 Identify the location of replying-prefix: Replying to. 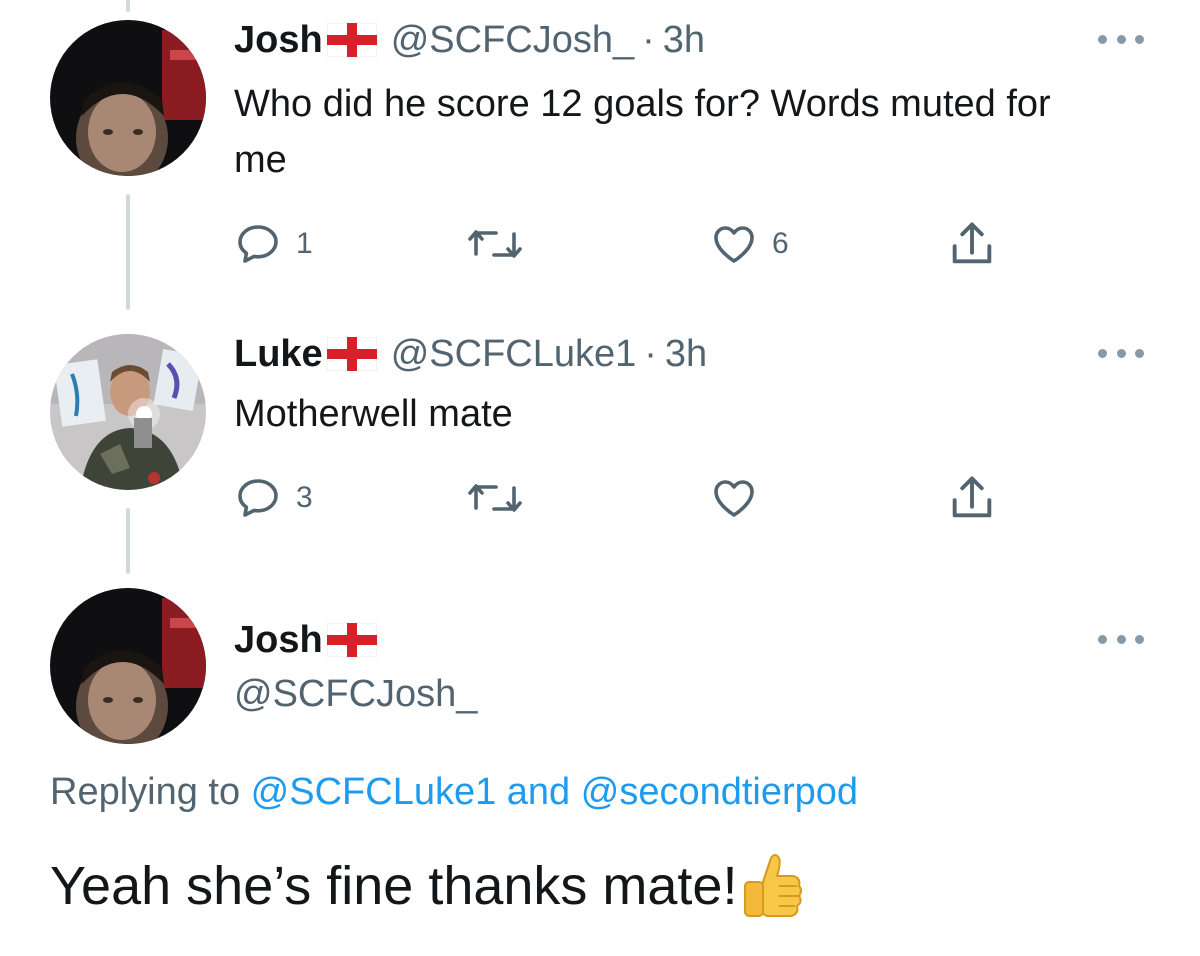
(150, 792).